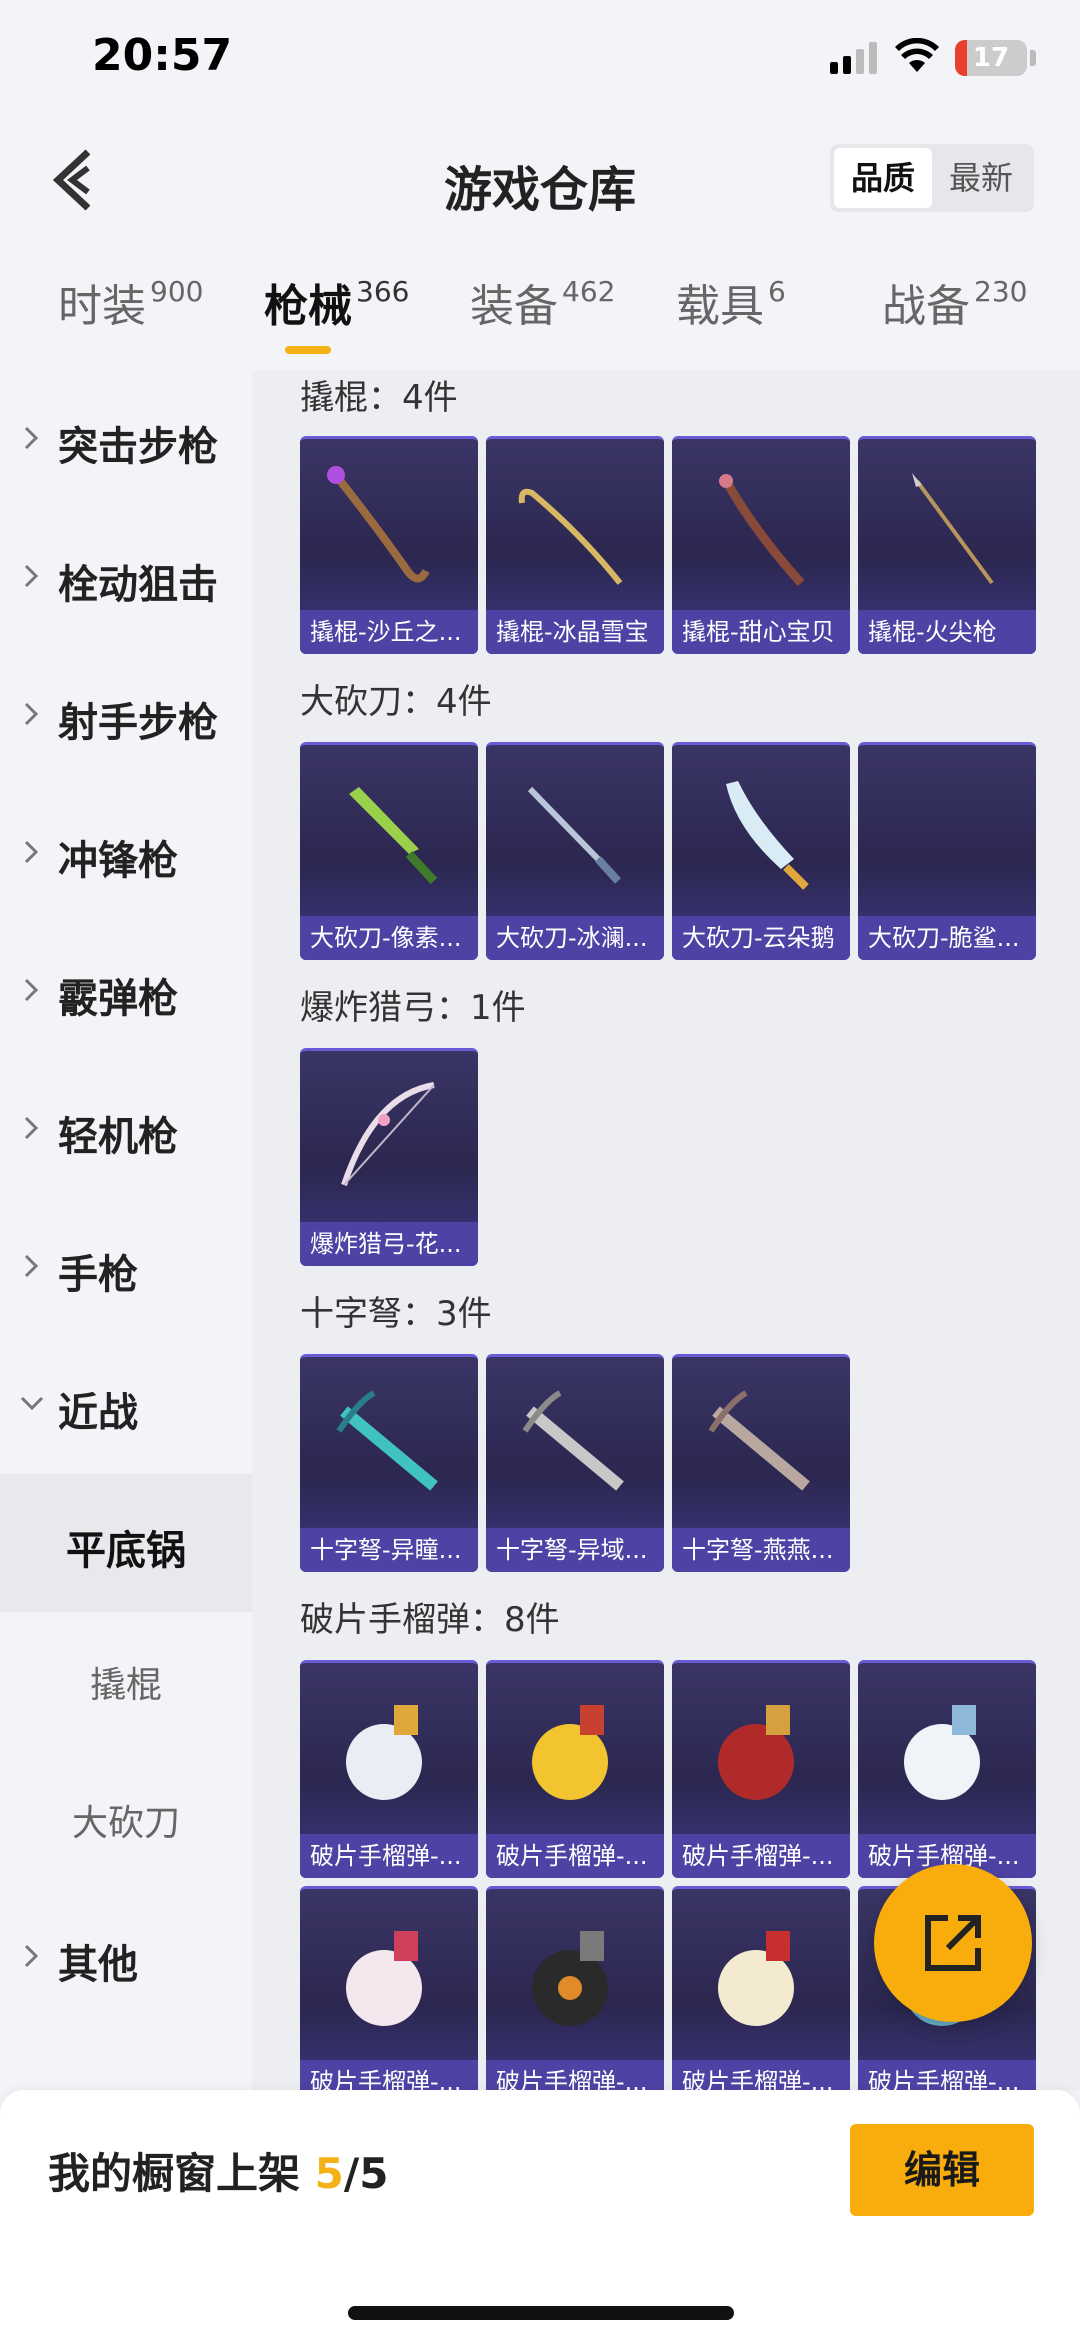 This screenshot has width=1080, height=2339. I want to click on sidebar-item-label: 射手步枪, so click(138, 723).